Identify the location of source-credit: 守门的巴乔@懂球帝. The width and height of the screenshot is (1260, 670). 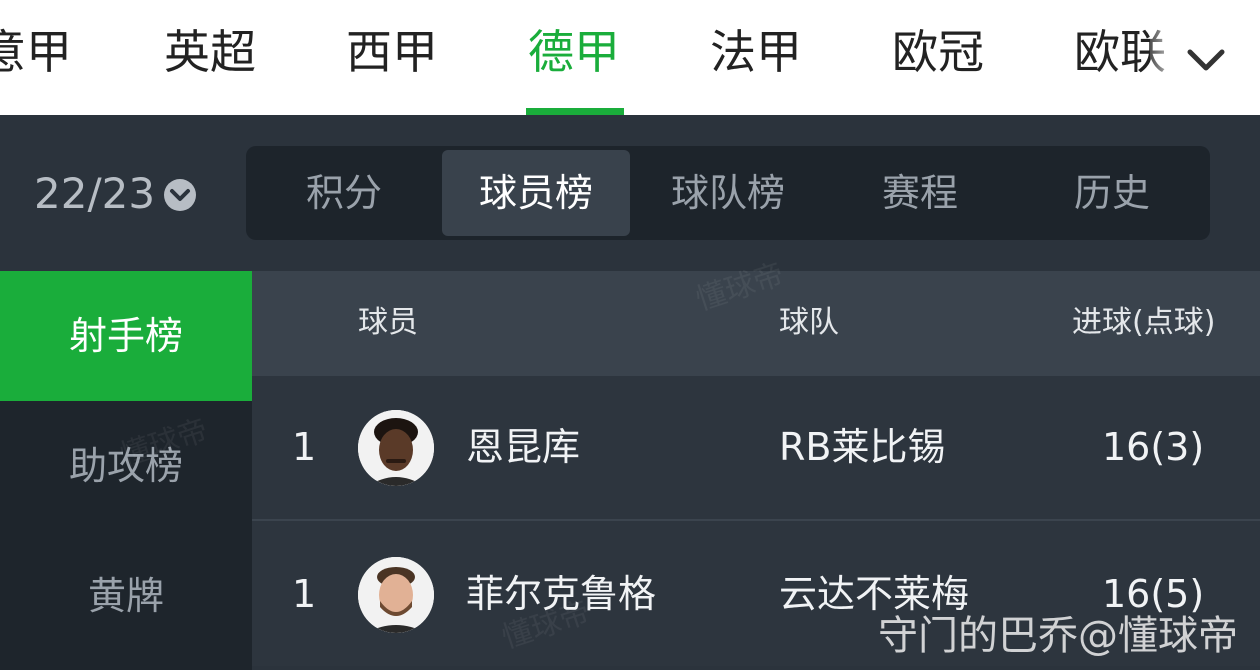
(1058, 636).